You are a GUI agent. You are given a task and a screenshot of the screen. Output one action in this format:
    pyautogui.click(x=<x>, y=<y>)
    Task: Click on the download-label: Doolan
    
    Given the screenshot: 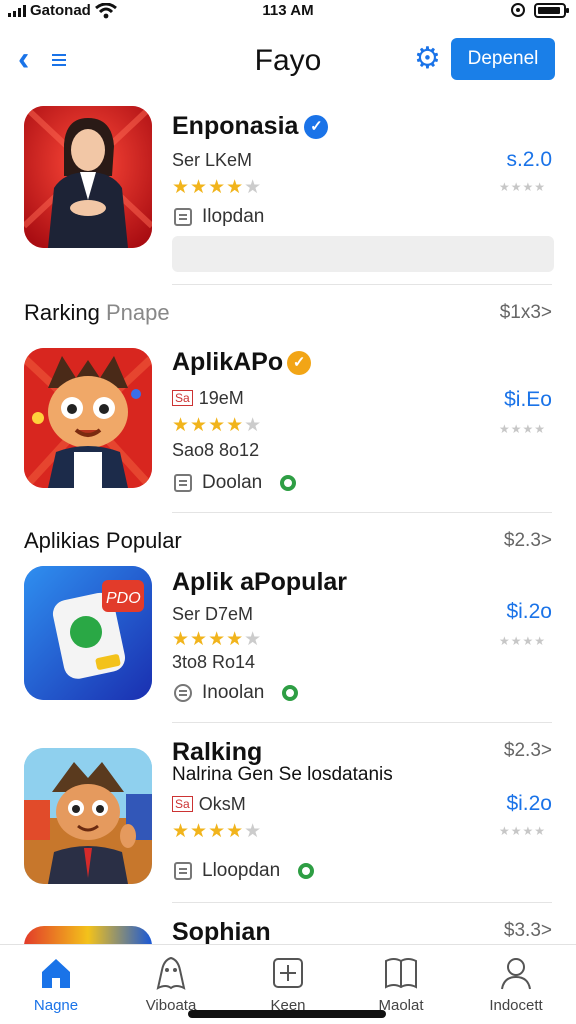 What is the action you would take?
    pyautogui.click(x=232, y=482)
    